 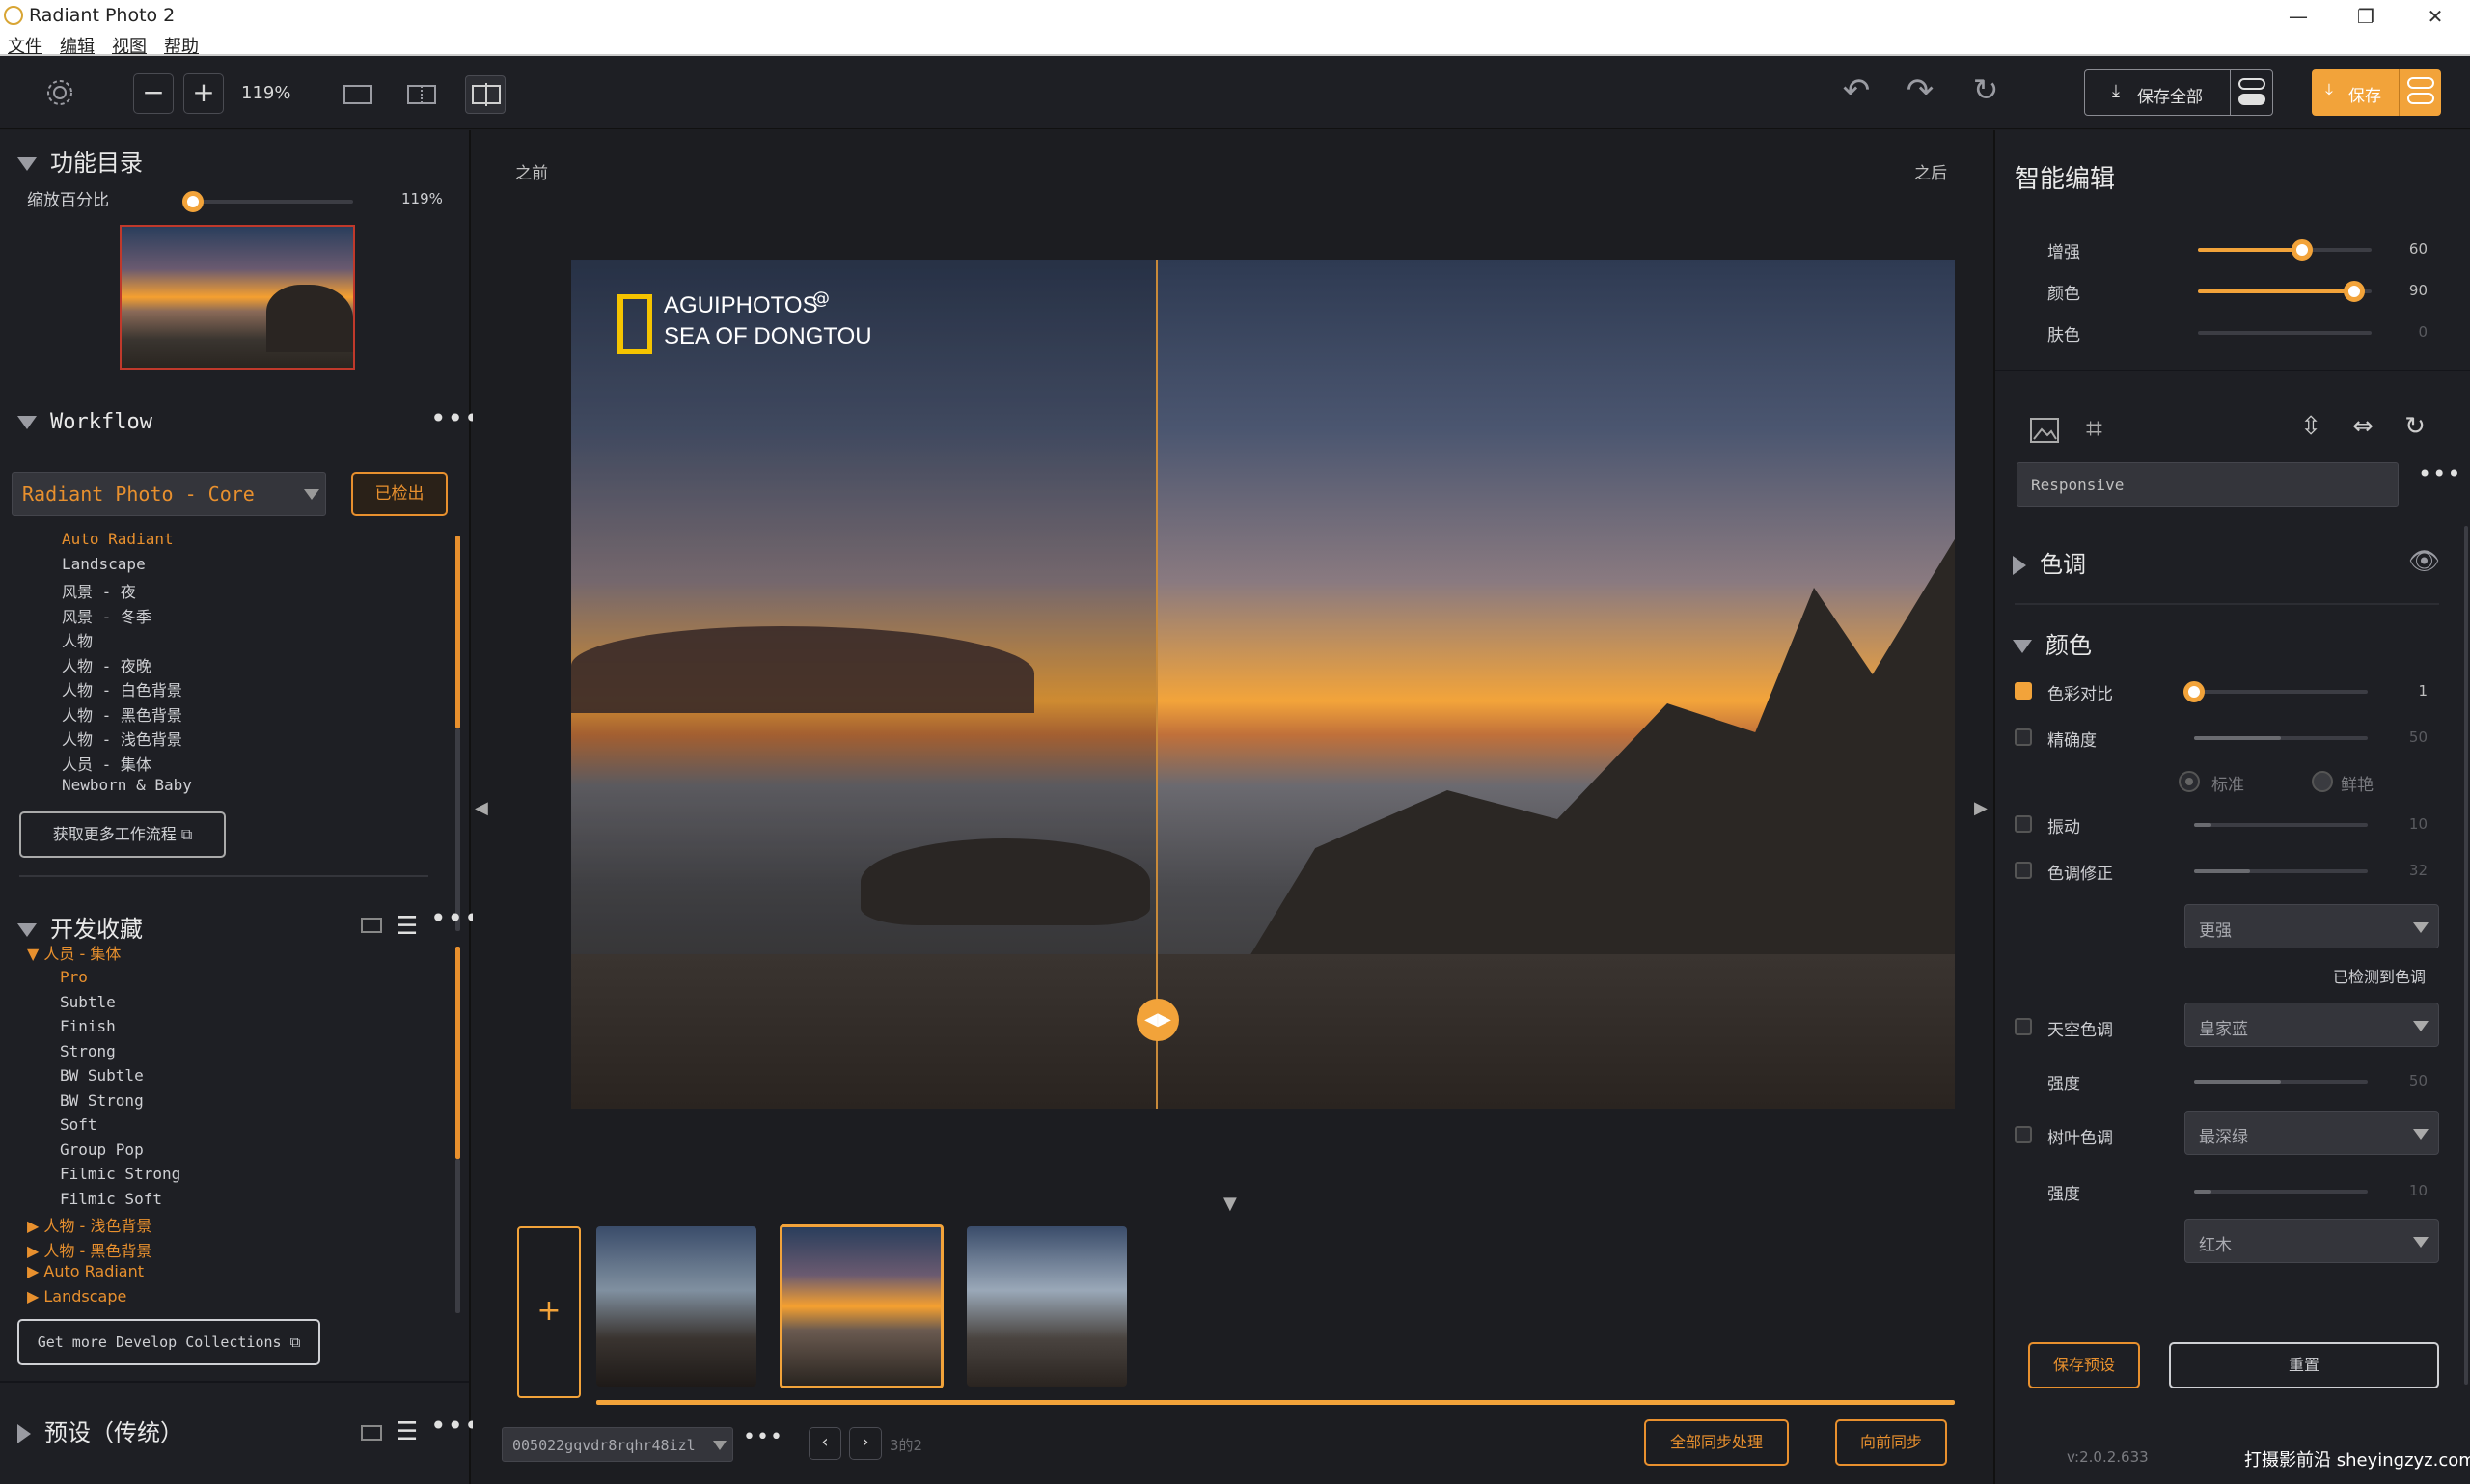 What do you see at coordinates (102, 1149) in the screenshot?
I see `collection-item: Group Pop` at bounding box center [102, 1149].